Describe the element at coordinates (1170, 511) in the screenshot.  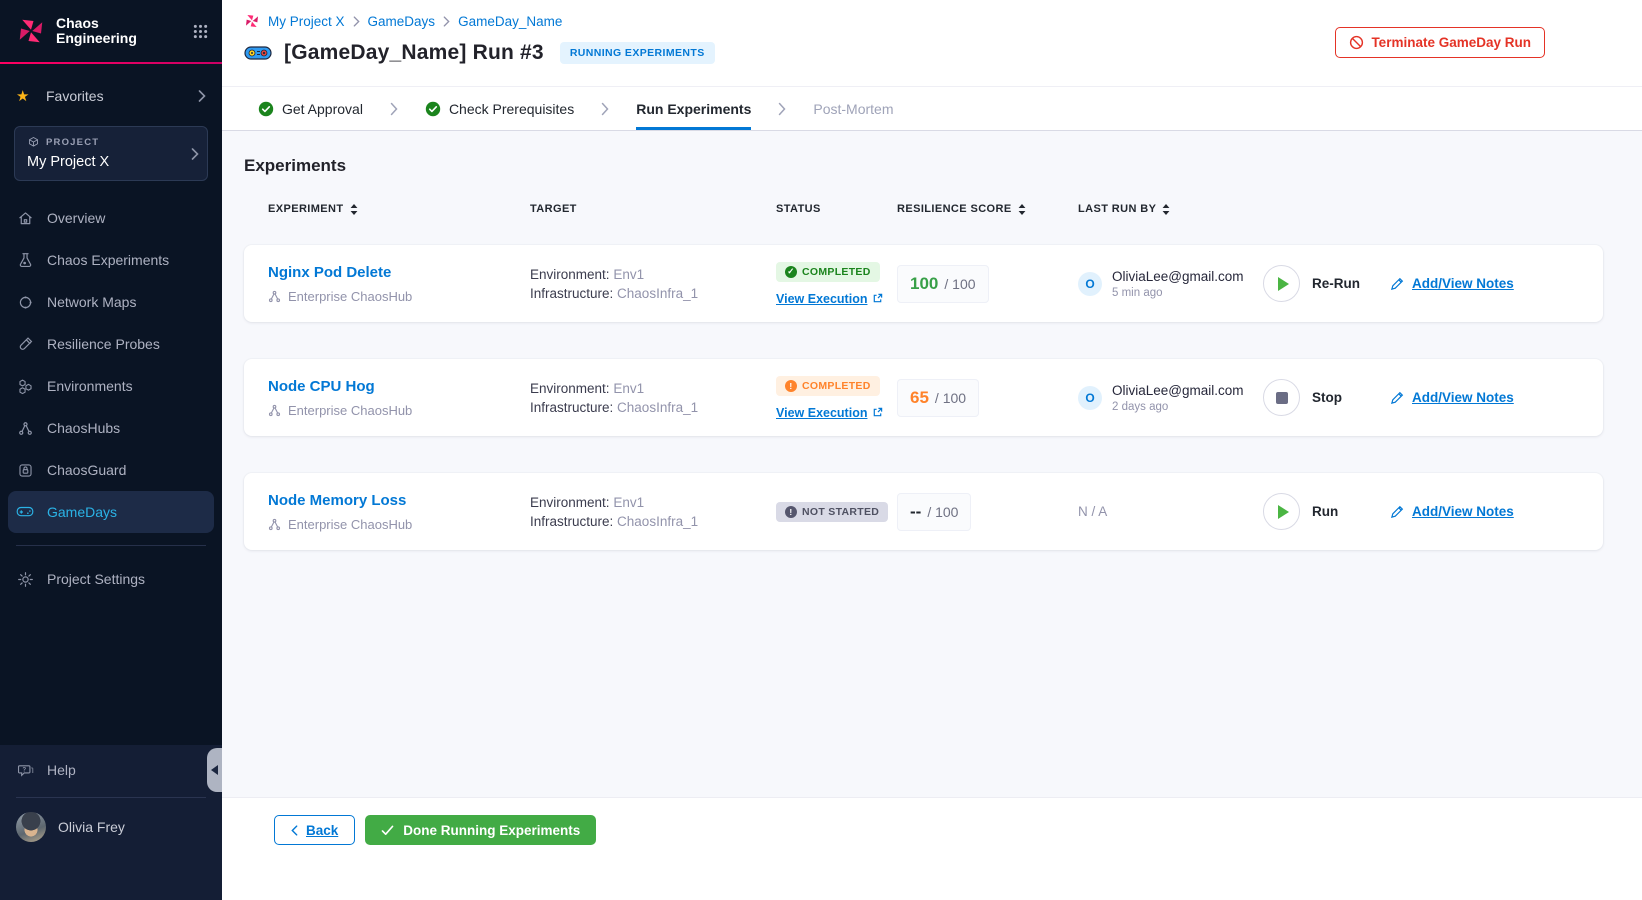
I see `last-run-by-cell: N / A` at that location.